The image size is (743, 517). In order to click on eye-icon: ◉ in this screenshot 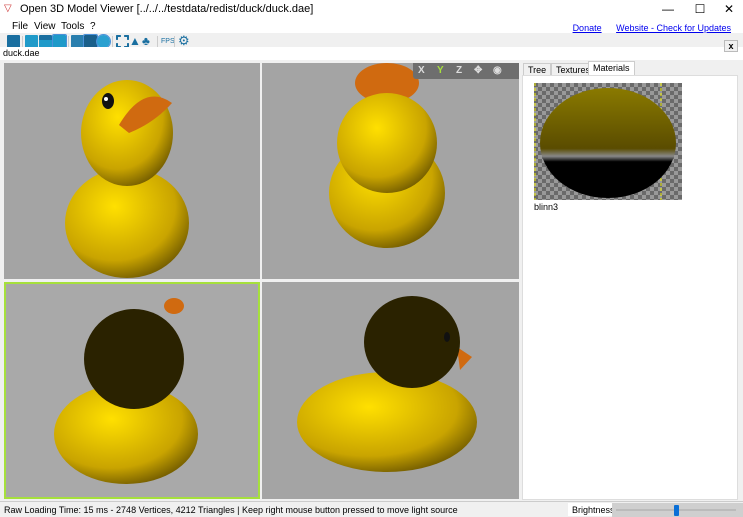, I will do `click(497, 70)`.